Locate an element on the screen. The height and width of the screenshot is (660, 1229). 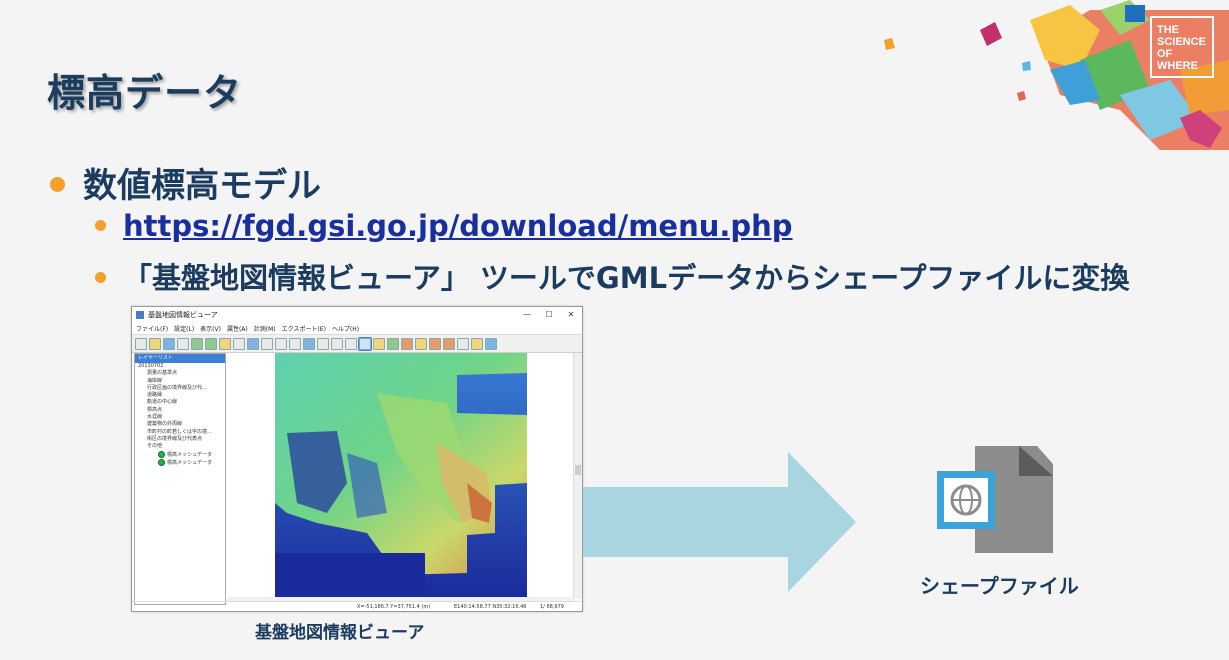
logo-line: THE is located at coordinates (1168, 30).